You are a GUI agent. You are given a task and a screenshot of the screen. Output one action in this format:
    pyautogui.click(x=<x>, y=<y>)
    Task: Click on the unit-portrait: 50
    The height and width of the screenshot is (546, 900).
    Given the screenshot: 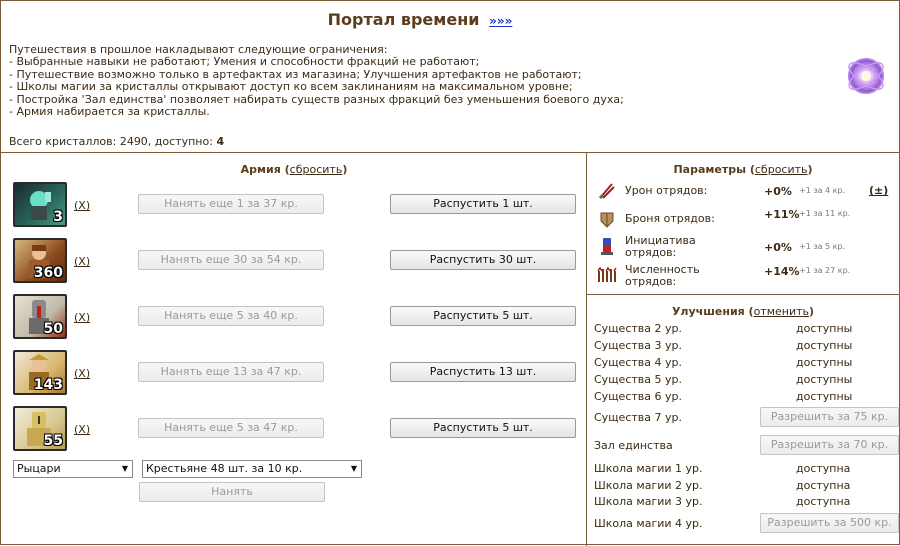 What is the action you would take?
    pyautogui.click(x=40, y=316)
    